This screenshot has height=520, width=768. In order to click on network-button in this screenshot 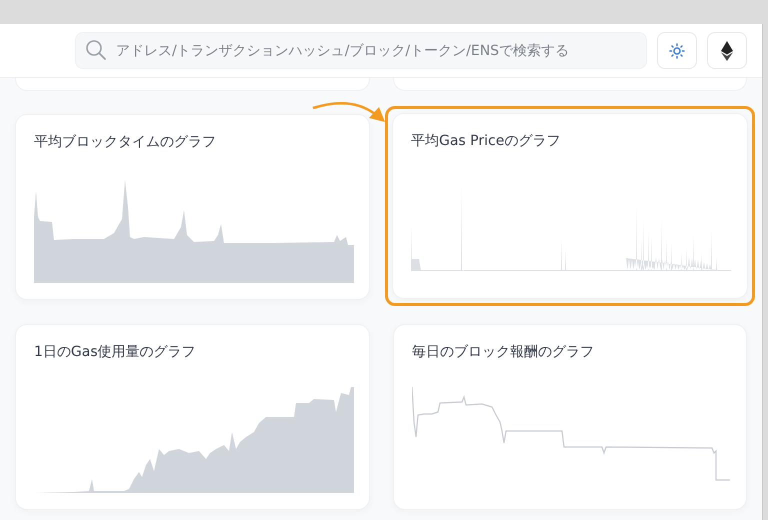, I will do `click(727, 50)`.